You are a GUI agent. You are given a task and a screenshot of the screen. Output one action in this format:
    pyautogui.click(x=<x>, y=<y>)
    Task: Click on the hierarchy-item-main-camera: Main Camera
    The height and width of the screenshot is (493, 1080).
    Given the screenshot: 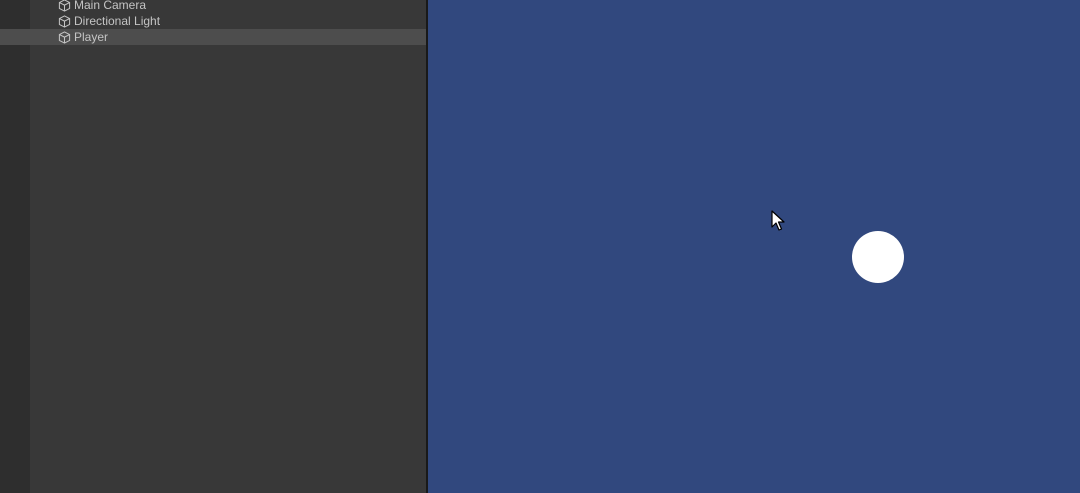 What is the action you would take?
    pyautogui.click(x=213, y=6)
    